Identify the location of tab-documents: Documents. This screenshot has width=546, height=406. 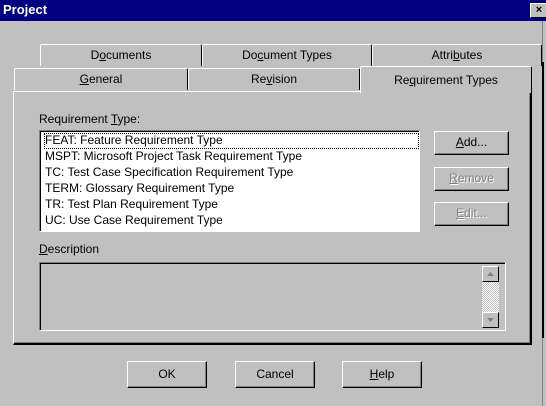
(121, 55).